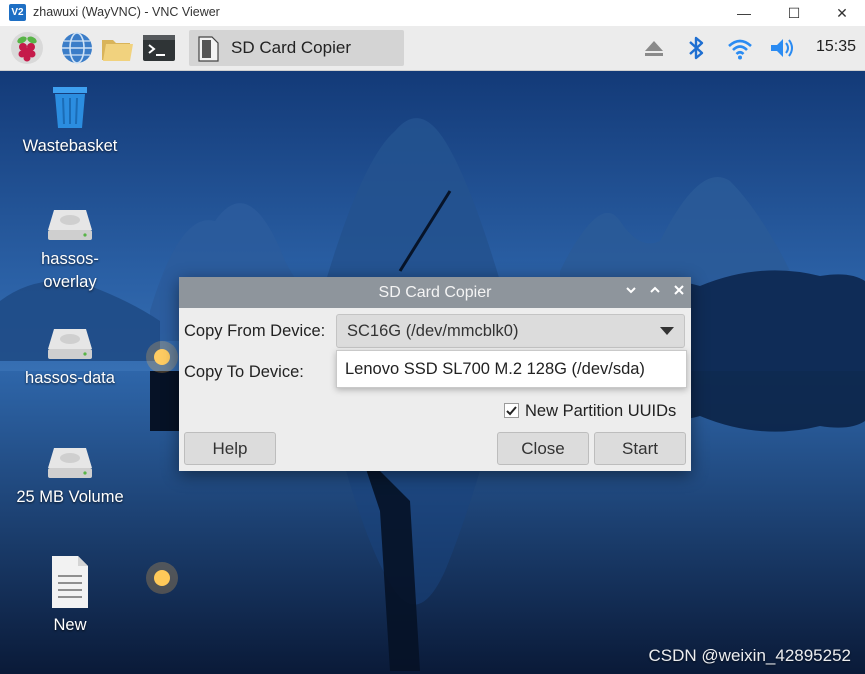 The height and width of the screenshot is (674, 865). Describe the element at coordinates (432, 13) in the screenshot. I see `vnc-window-titlebar: V2 zhawuxi (WayVNC) - VNC Viewer — ☐ ✕` at that location.